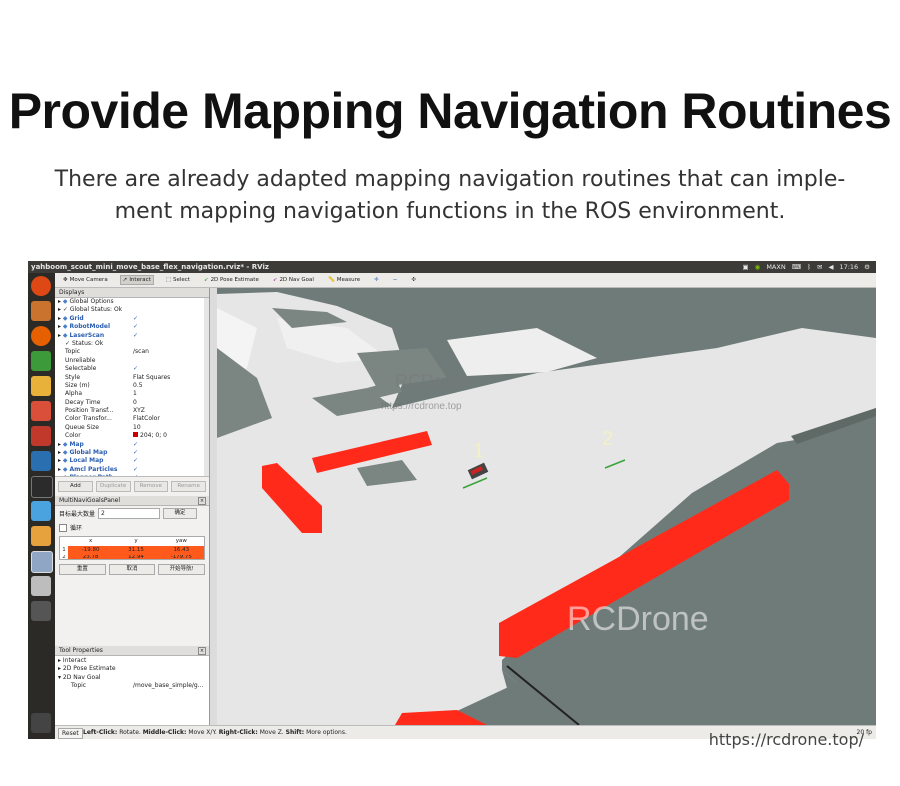 The height and width of the screenshot is (786, 900). What do you see at coordinates (132, 475) in the screenshot?
I see `display-row: ▸ ◆ Planner Path✓` at bounding box center [132, 475].